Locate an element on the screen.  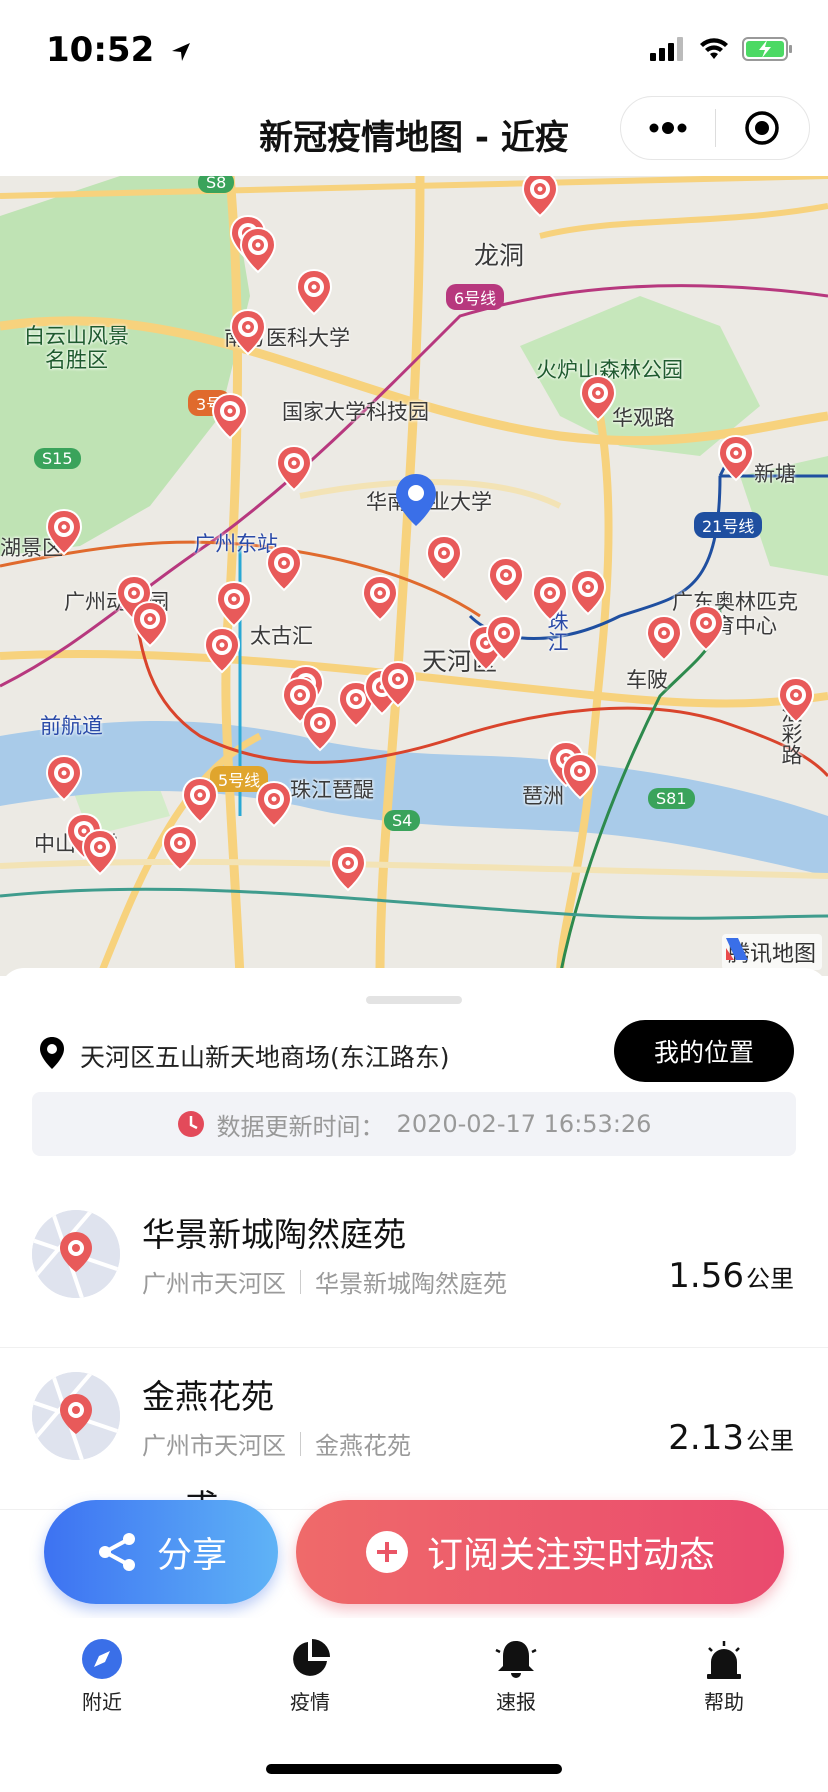
highway-badge-s15: S15 is located at coordinates (57, 458).